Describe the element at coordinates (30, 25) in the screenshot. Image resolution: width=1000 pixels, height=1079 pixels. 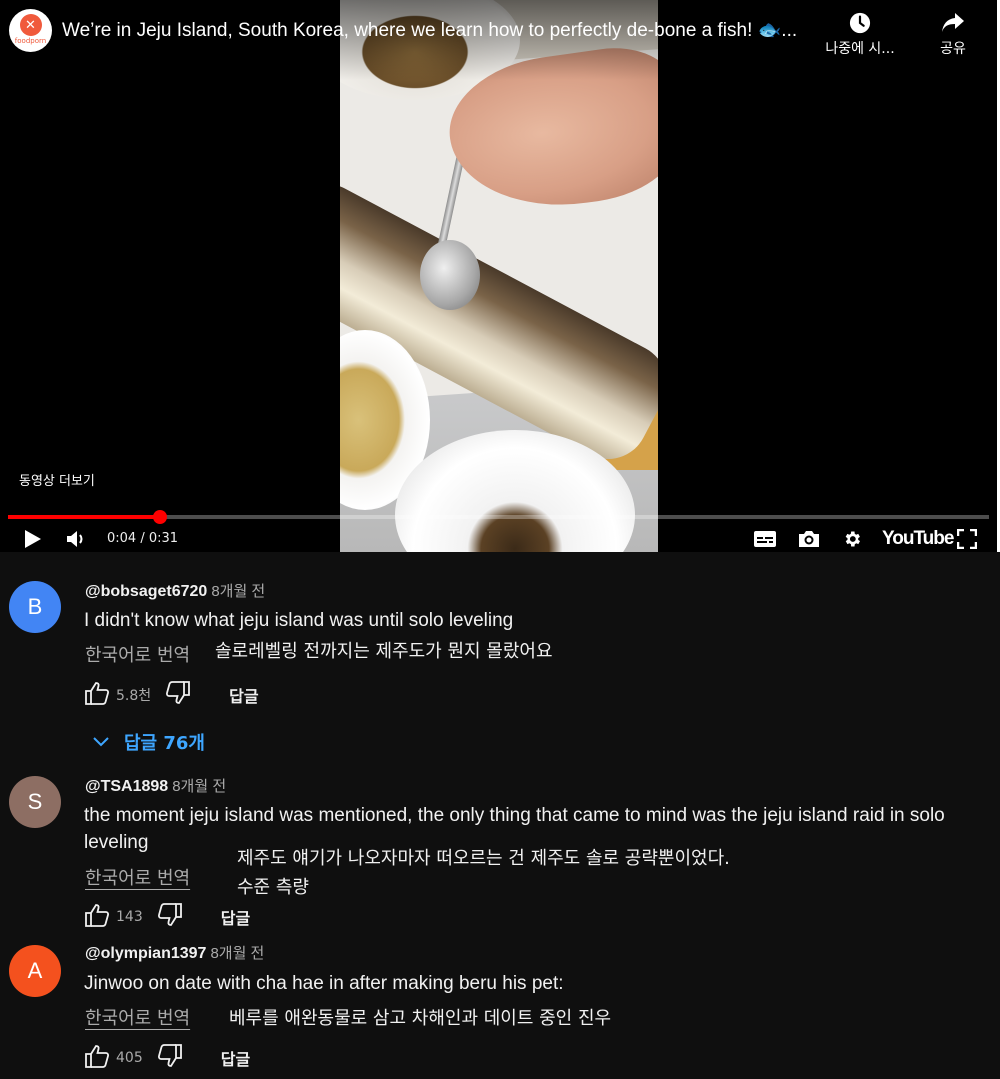
I see `food-pin-icon: ✕` at that location.